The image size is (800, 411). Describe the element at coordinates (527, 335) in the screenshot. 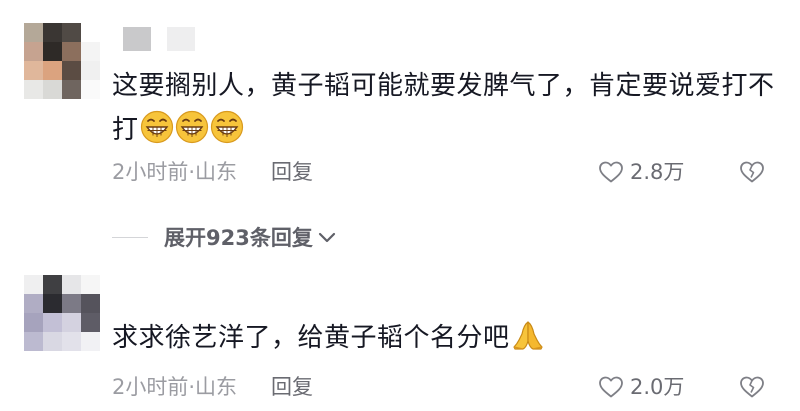

I see `pray-emoji-icon` at that location.